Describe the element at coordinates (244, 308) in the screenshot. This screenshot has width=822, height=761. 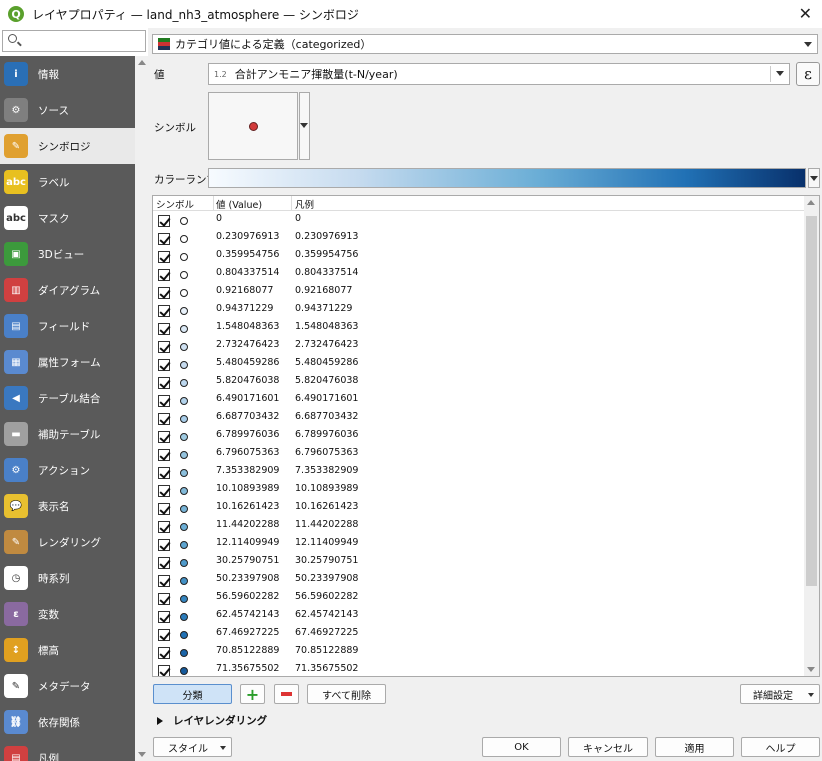
I see `category-value: 0.94371229` at that location.